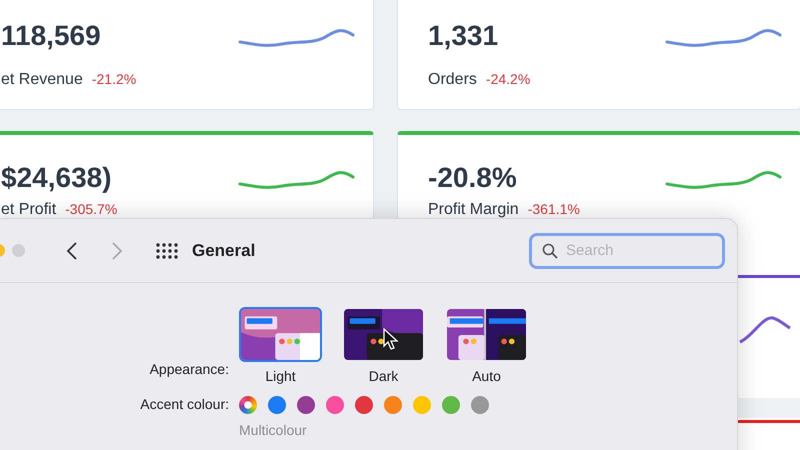 Image resolution: width=800 pixels, height=450 pixels. I want to click on metric-label: Orders, so click(452, 80).